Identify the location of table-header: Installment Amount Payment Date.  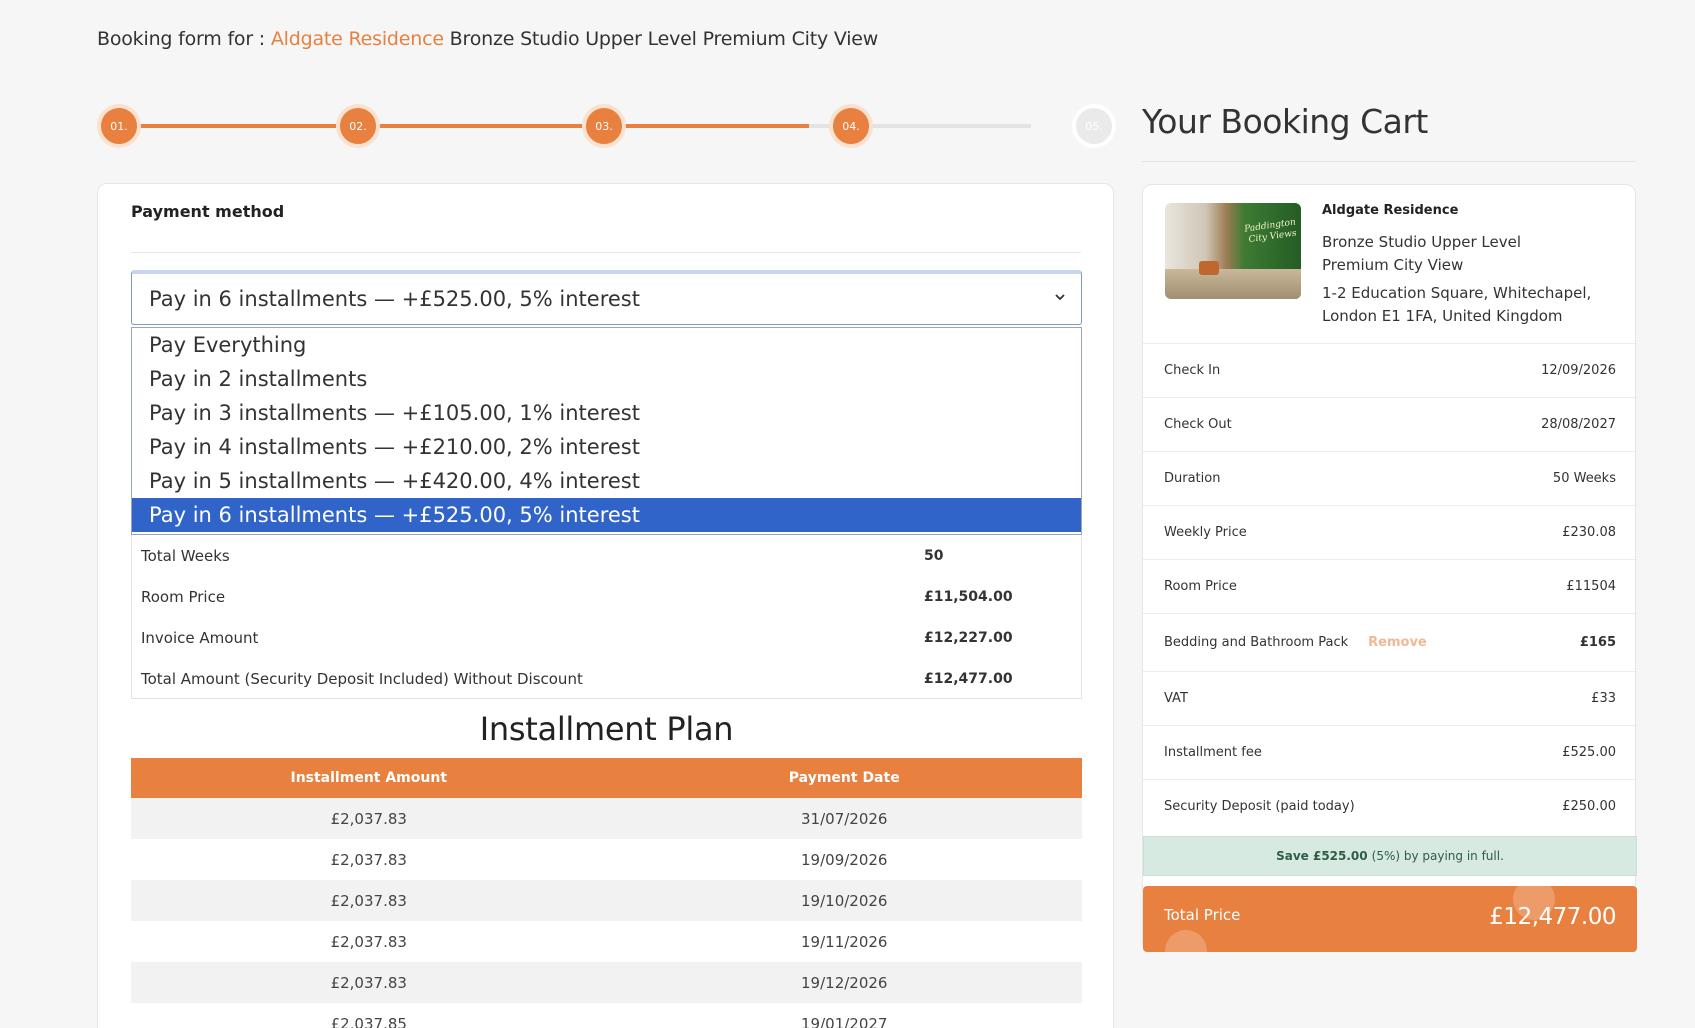
(606, 778).